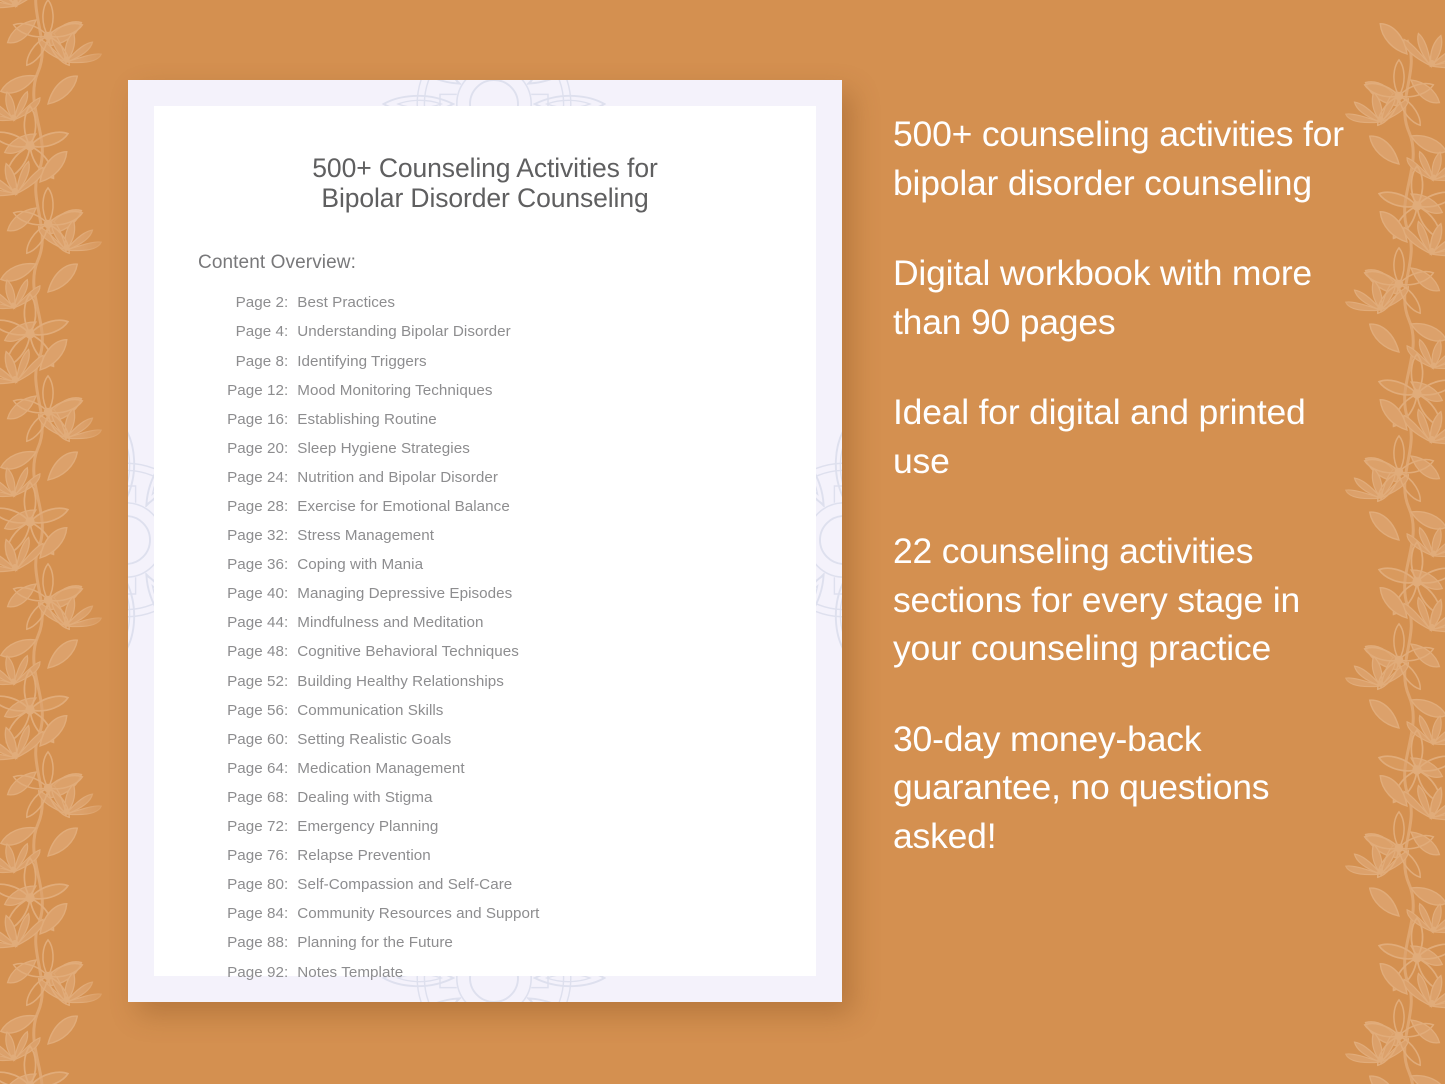 This screenshot has width=1445, height=1084. What do you see at coordinates (1099, 436) in the screenshot?
I see `marketing-bullet: Ideal for digital and printed use` at bounding box center [1099, 436].